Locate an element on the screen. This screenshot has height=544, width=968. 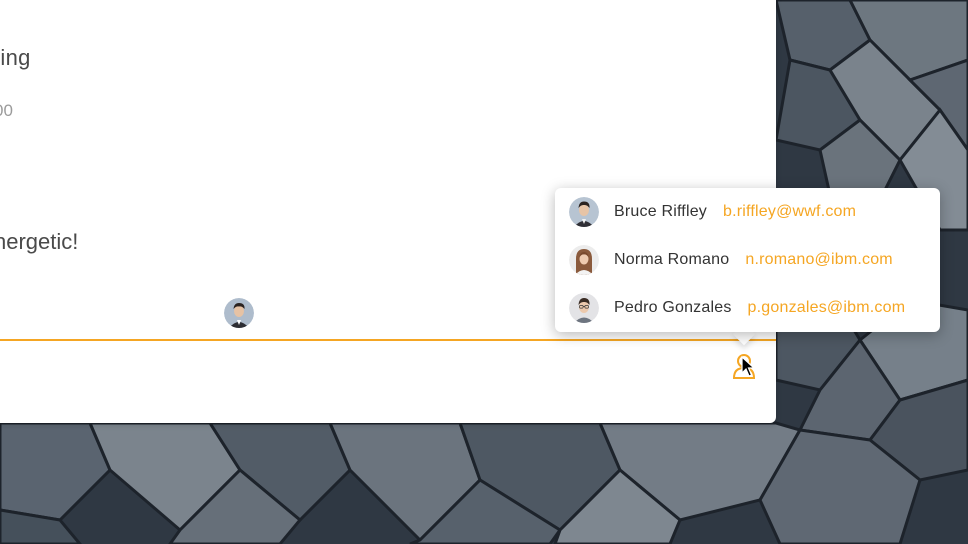
composer-divider is located at coordinates (388, 340).